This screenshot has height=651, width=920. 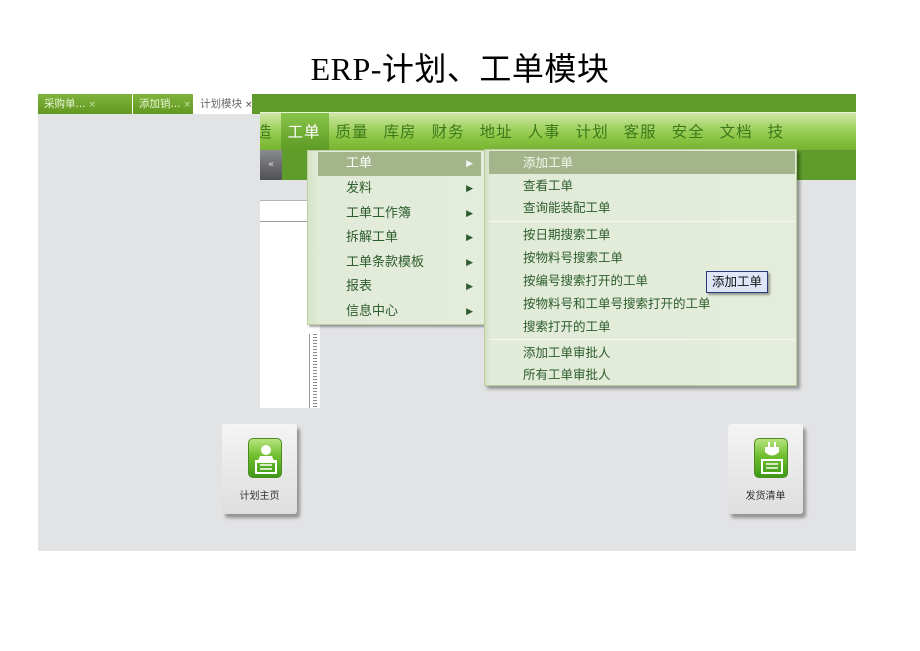 What do you see at coordinates (642, 207) in the screenshot?
I see `submenu-item-query-assemblable: 查询能装配工单` at bounding box center [642, 207].